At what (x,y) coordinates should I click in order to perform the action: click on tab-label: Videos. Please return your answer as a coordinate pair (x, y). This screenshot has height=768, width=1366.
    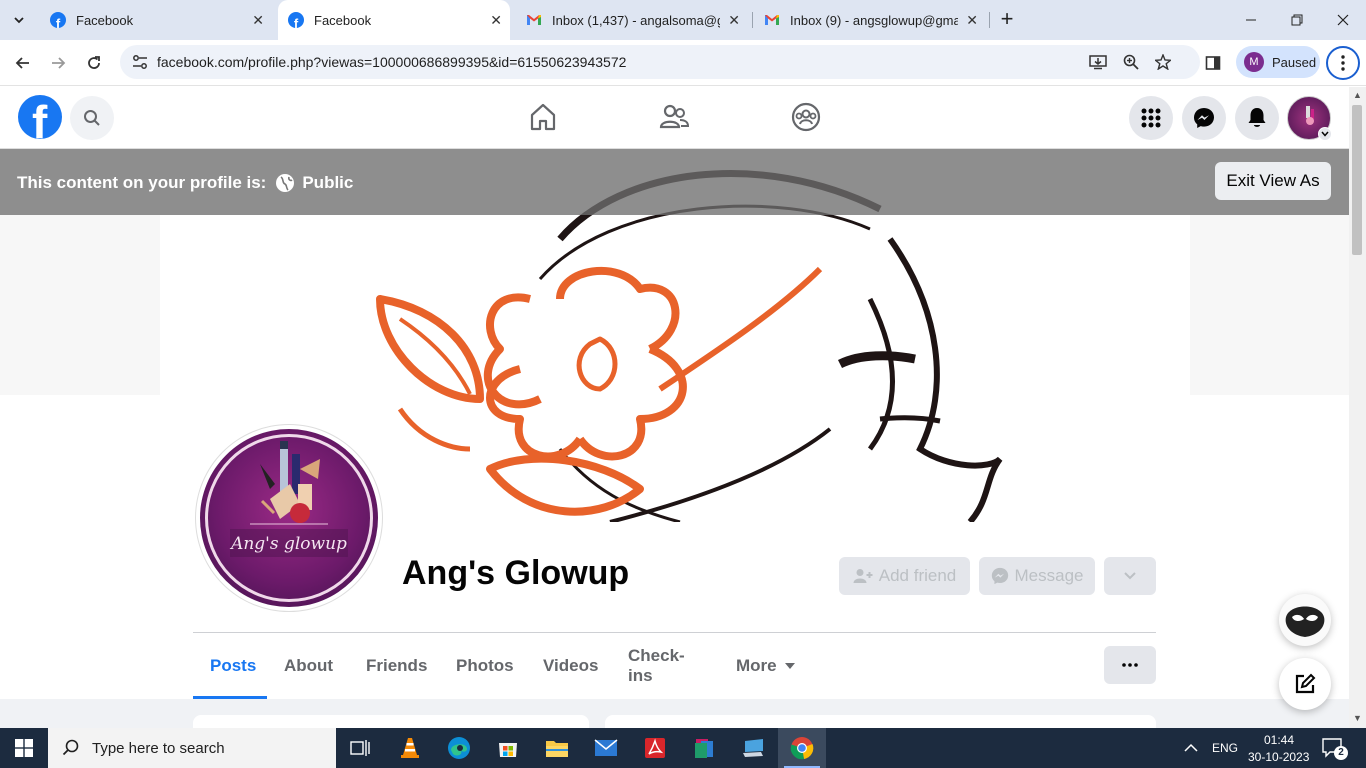
    Looking at the image, I should click on (571, 665).